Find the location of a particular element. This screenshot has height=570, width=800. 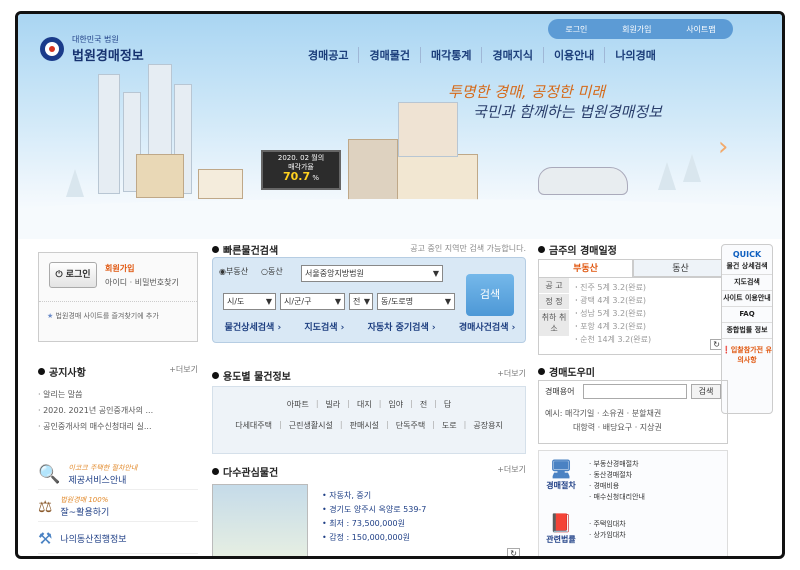

link-store-lease: 상가임대차 is located at coordinates (607, 535).